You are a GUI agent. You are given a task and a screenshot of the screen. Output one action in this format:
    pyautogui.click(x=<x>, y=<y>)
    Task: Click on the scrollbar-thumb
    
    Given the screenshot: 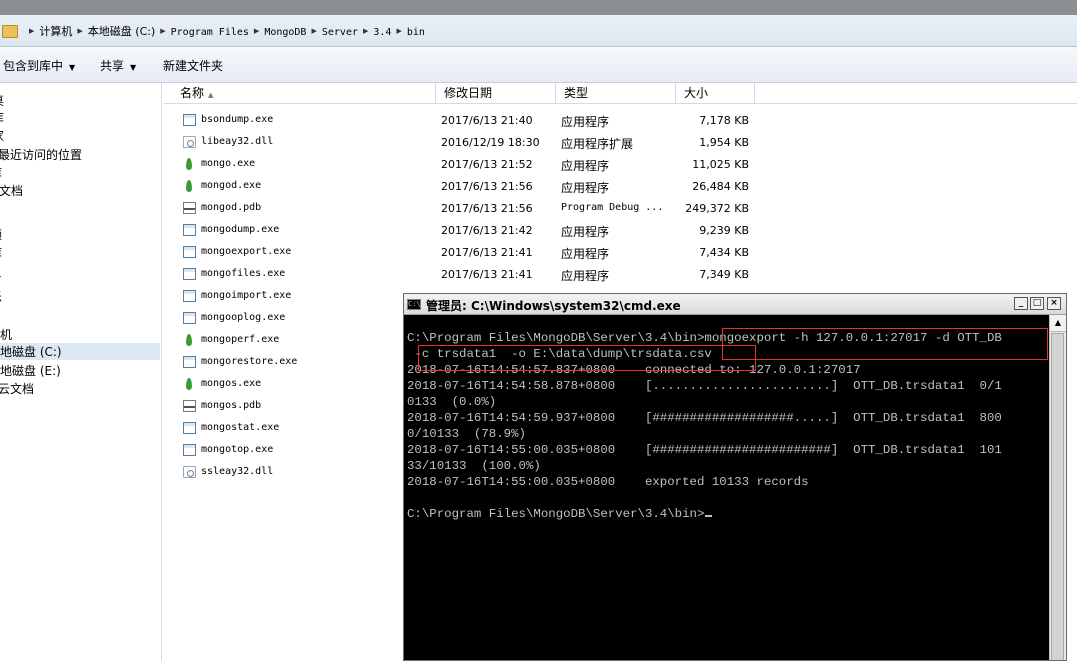 What is the action you would take?
    pyautogui.click(x=1057, y=496)
    